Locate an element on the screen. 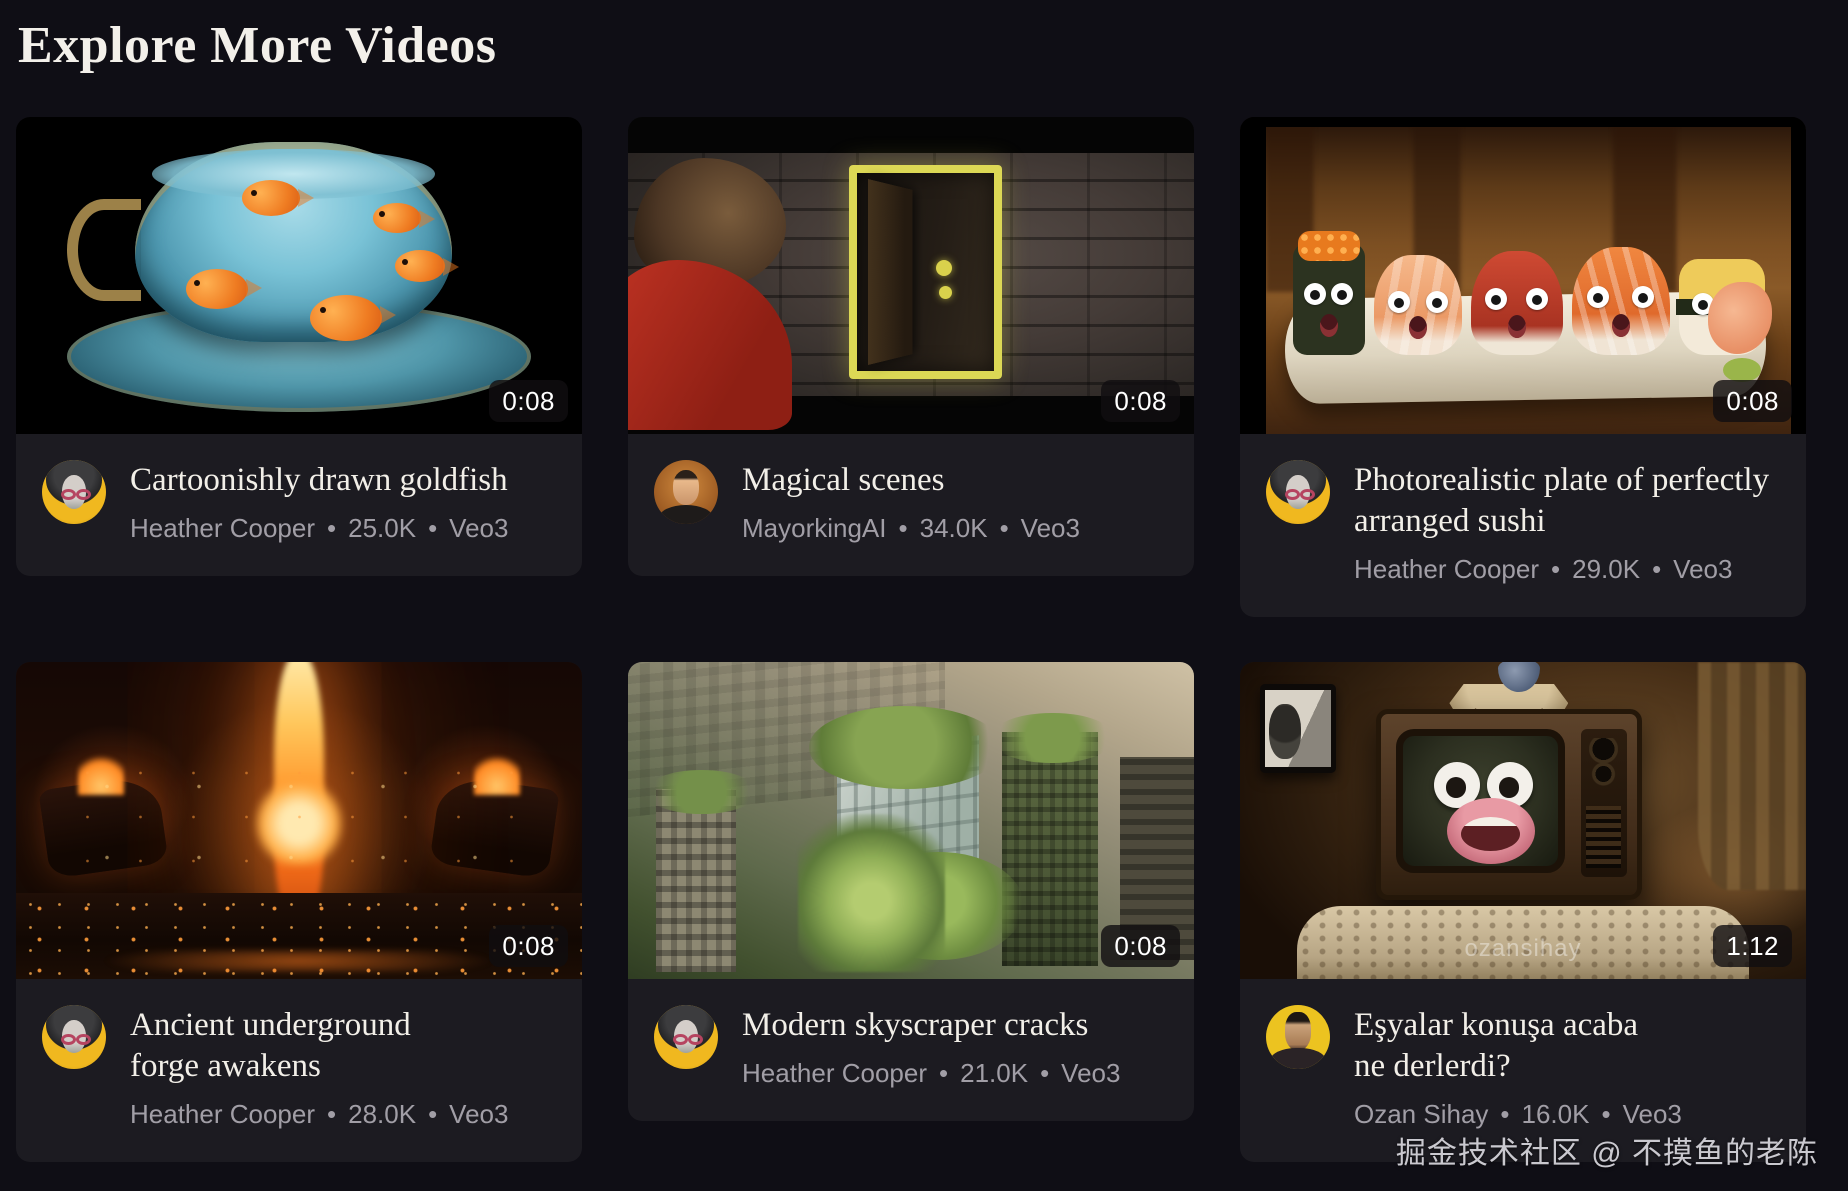 The width and height of the screenshot is (1848, 1191). video-meta: Heather Cooper • 21.0K • Veo3 is located at coordinates (931, 1073).